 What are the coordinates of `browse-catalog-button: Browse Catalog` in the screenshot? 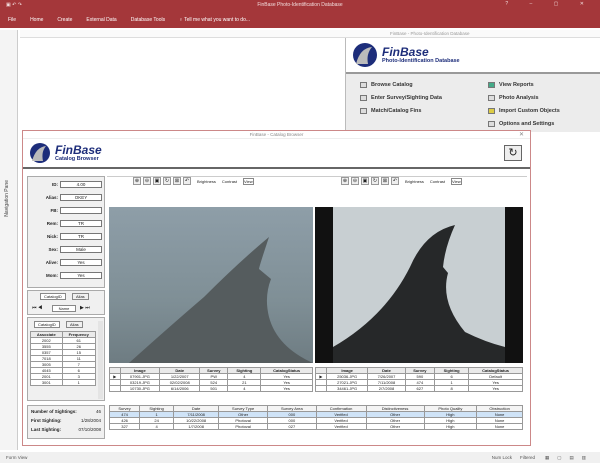 It's located at (386, 85).